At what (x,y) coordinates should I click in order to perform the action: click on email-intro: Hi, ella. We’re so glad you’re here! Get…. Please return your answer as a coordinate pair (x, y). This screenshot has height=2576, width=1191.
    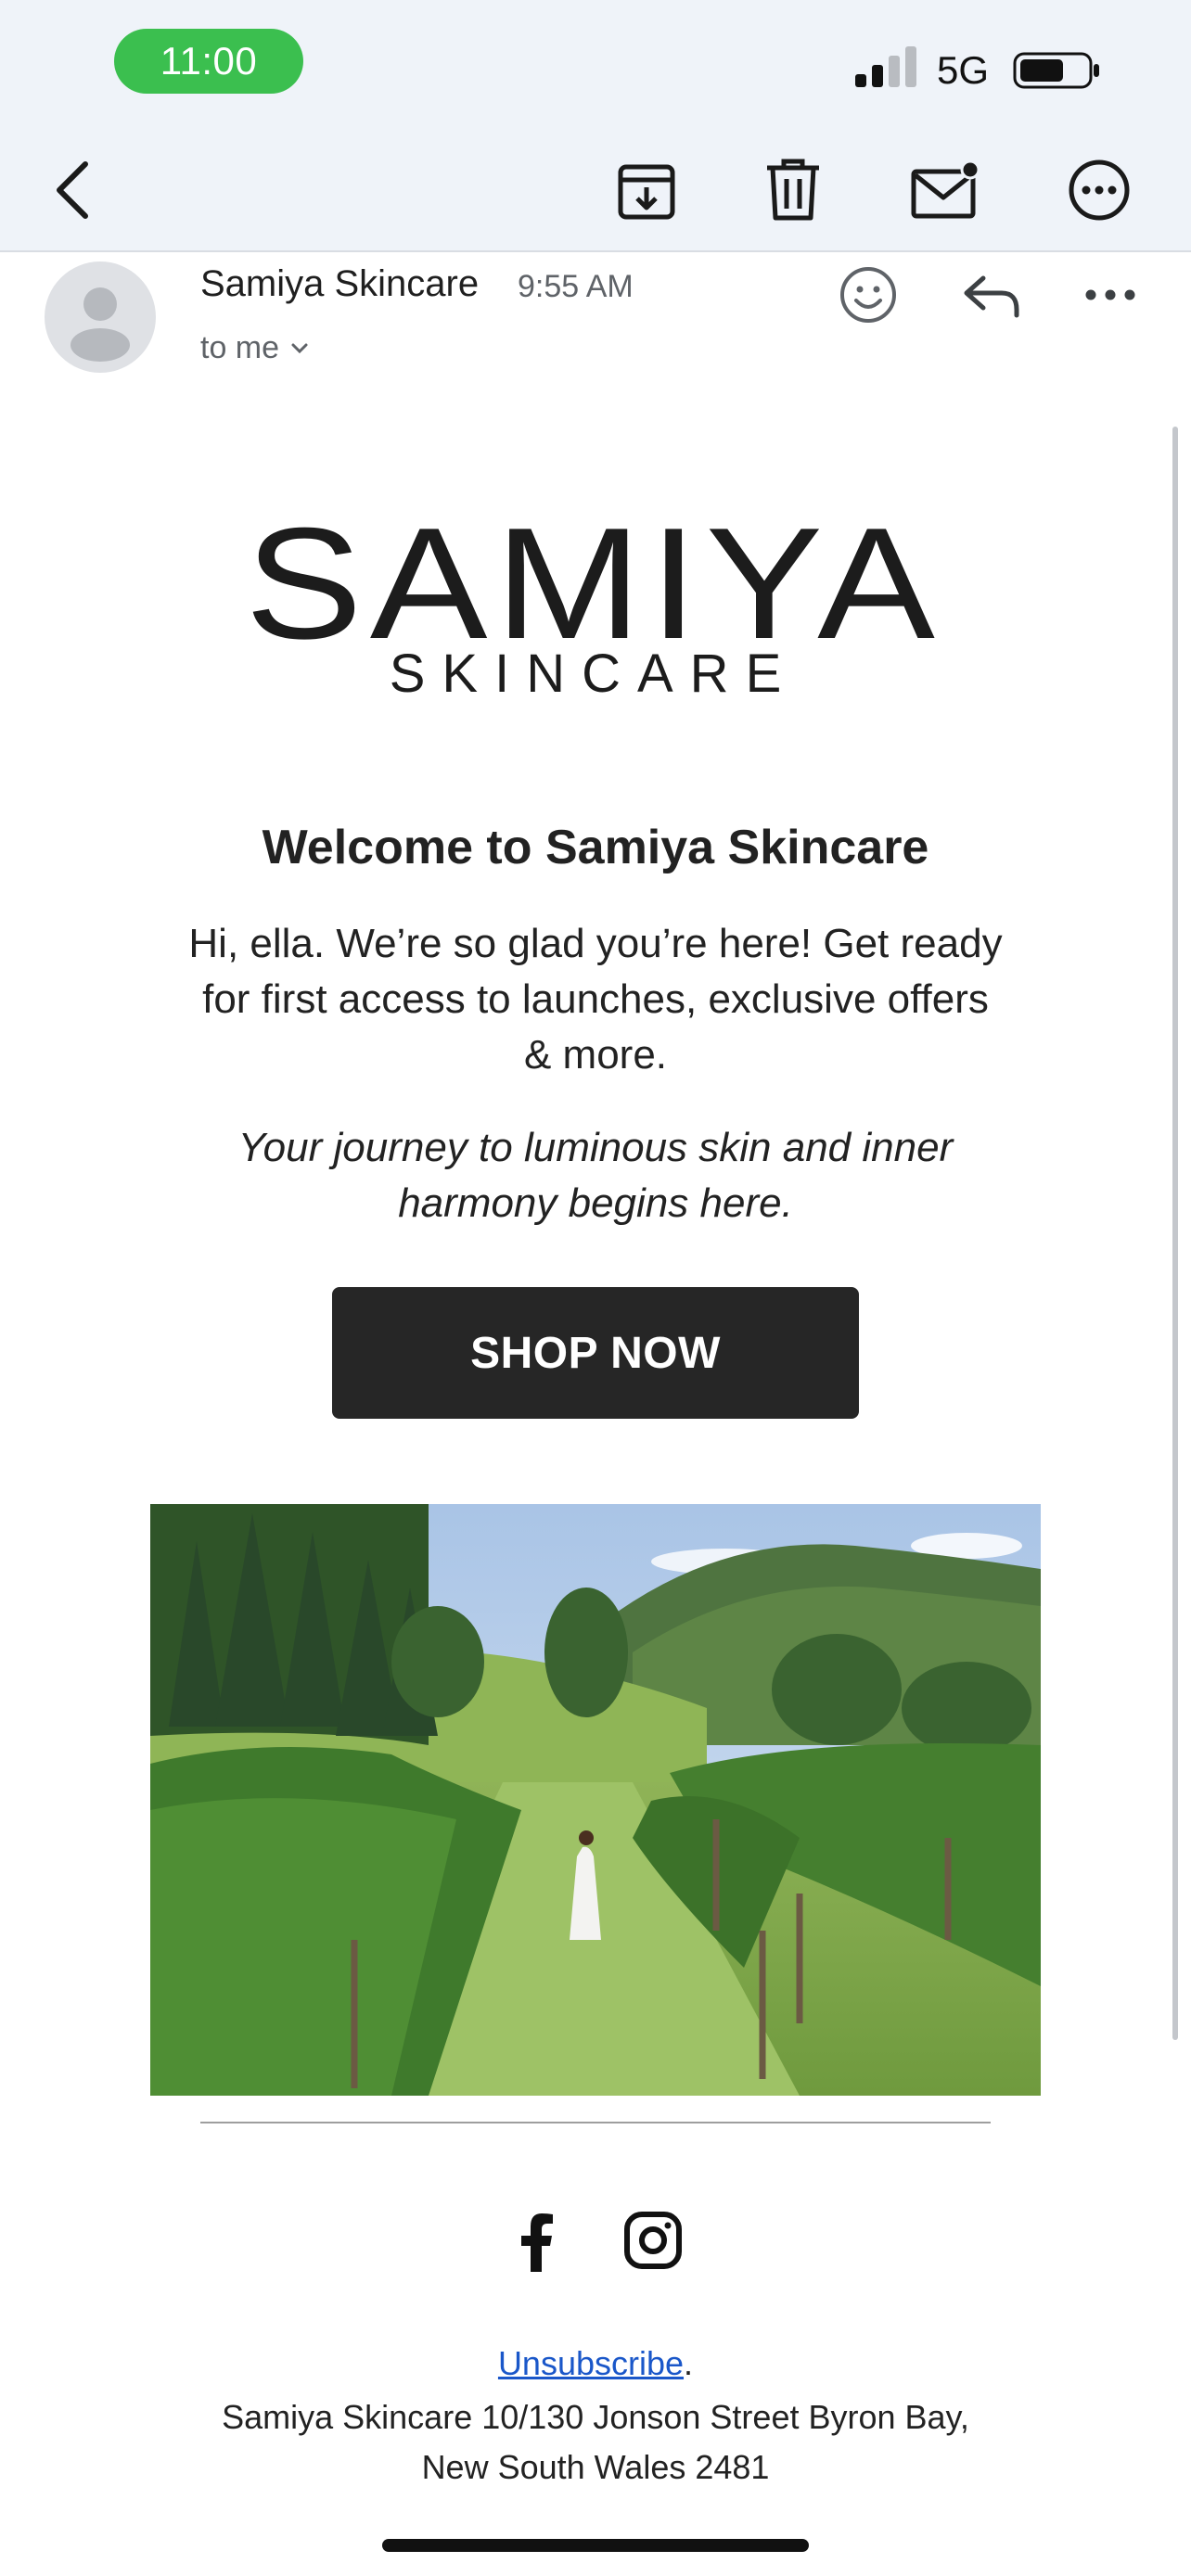
    Looking at the image, I should click on (595, 999).